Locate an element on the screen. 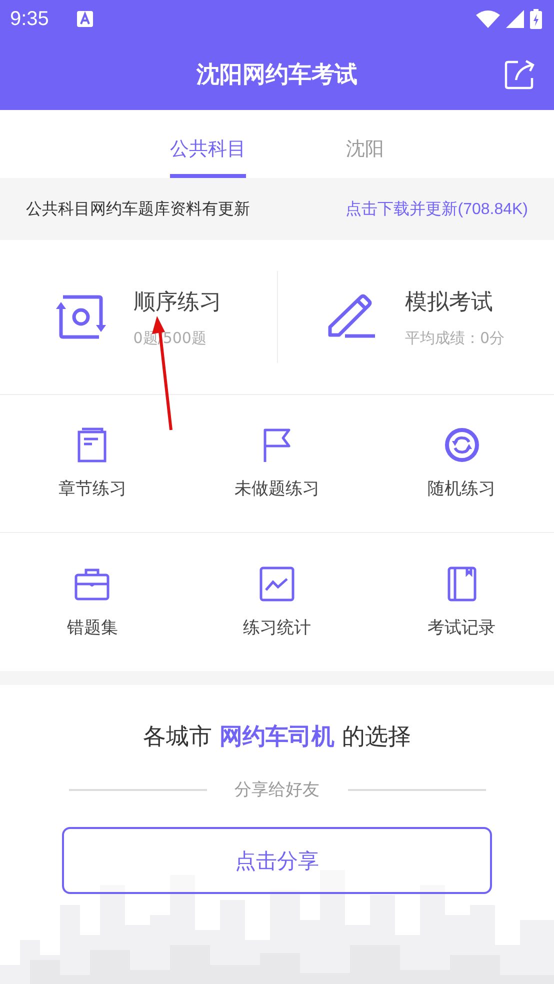 This screenshot has height=984, width=554. notification-icon is located at coordinates (84, 19).